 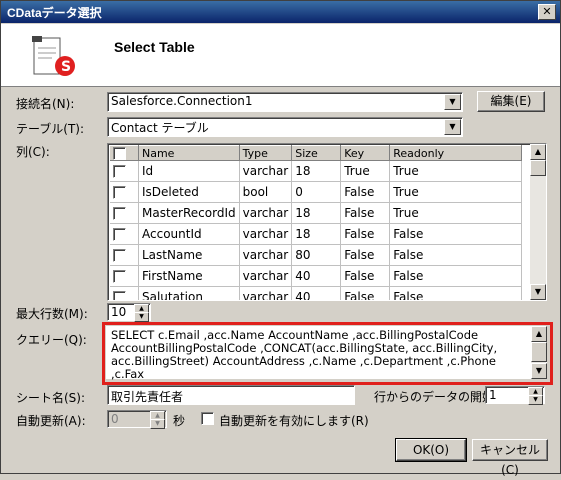 I want to click on header-size: Size, so click(x=316, y=153).